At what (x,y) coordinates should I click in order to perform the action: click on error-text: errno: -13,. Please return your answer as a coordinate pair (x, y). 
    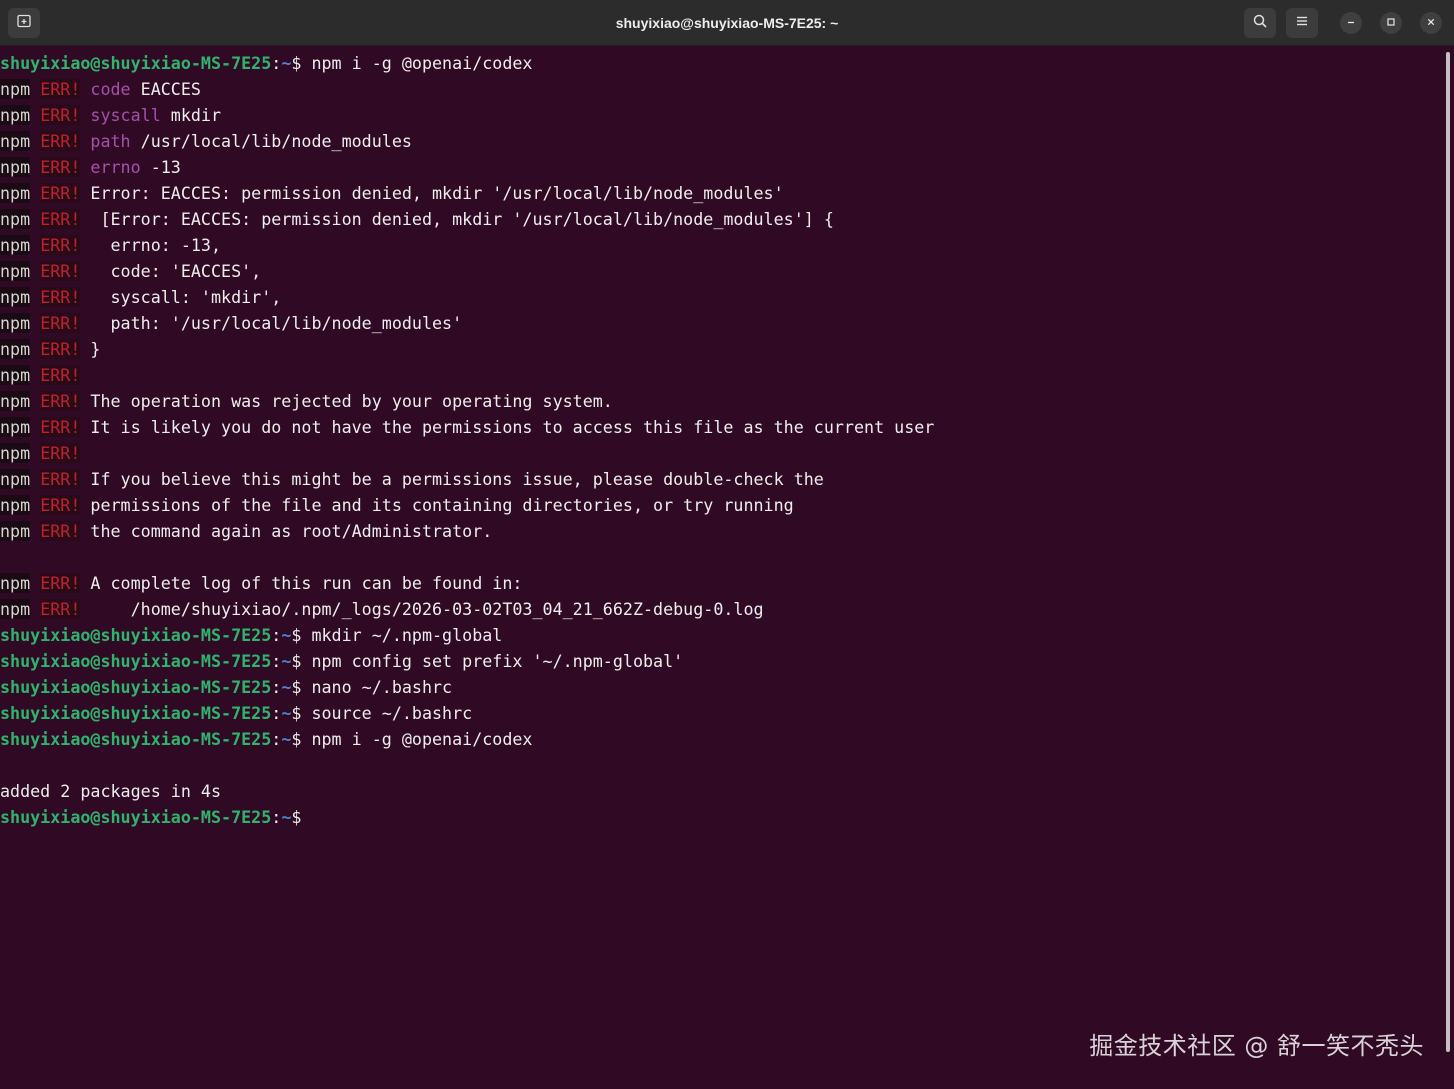
    Looking at the image, I should click on (156, 245).